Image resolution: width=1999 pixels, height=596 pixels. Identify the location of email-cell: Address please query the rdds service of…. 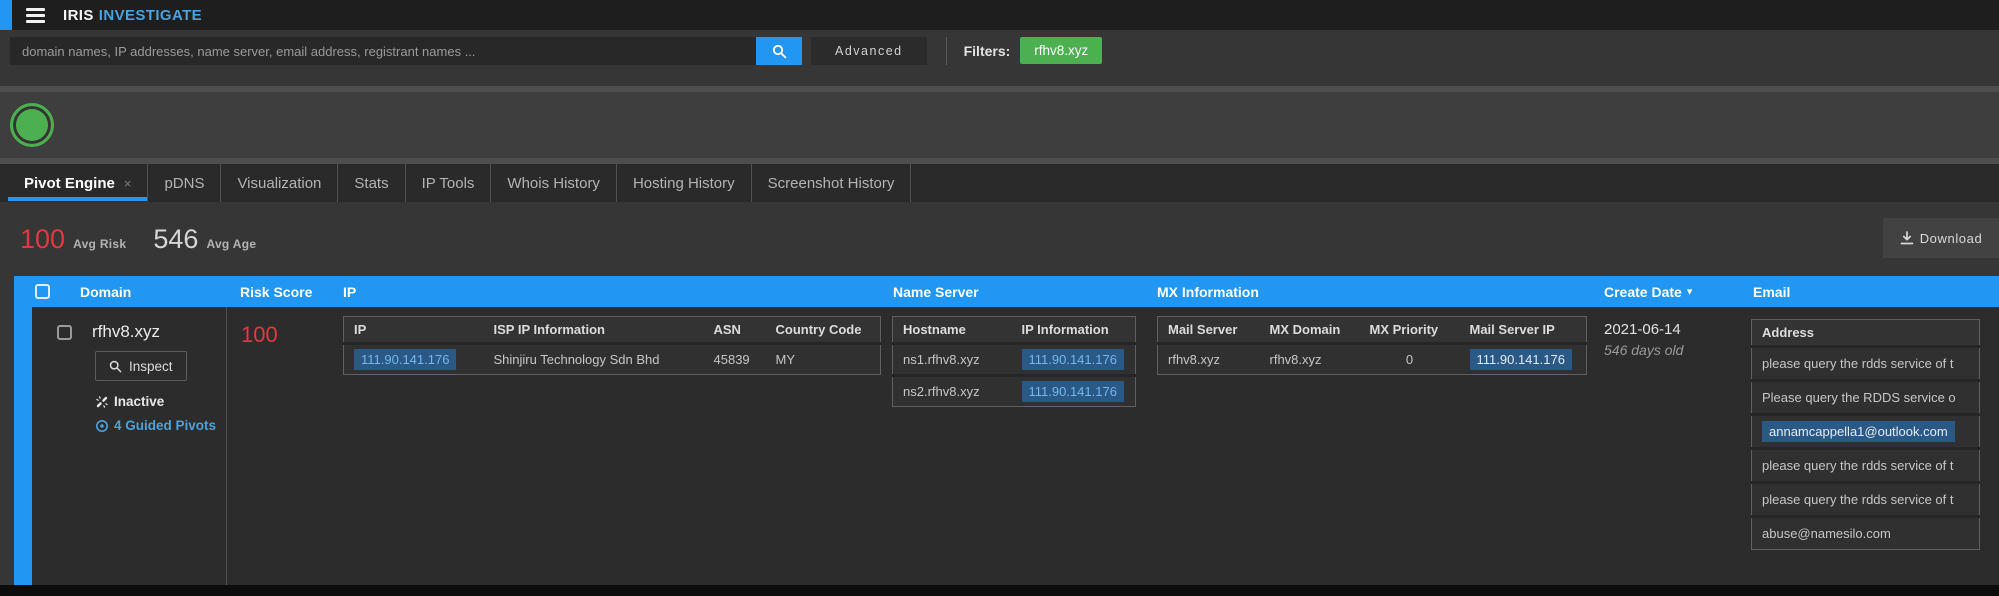
(1872, 446).